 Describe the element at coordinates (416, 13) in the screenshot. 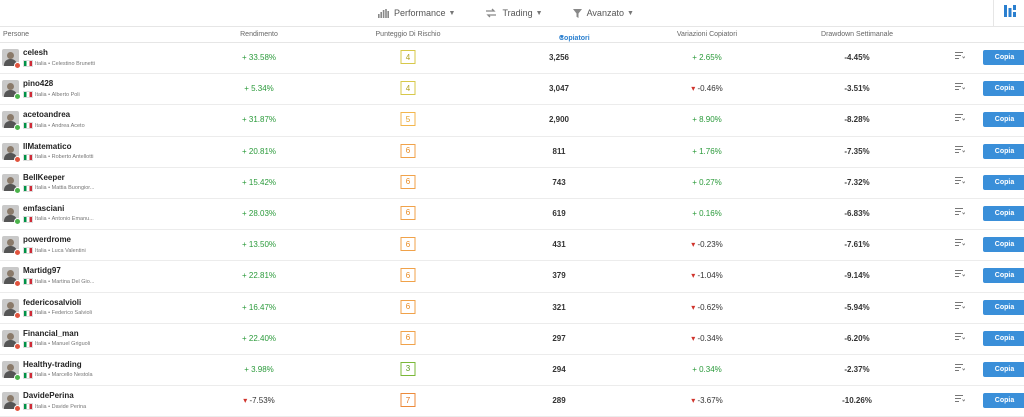

I see `filter-performance: Performance ▼` at that location.